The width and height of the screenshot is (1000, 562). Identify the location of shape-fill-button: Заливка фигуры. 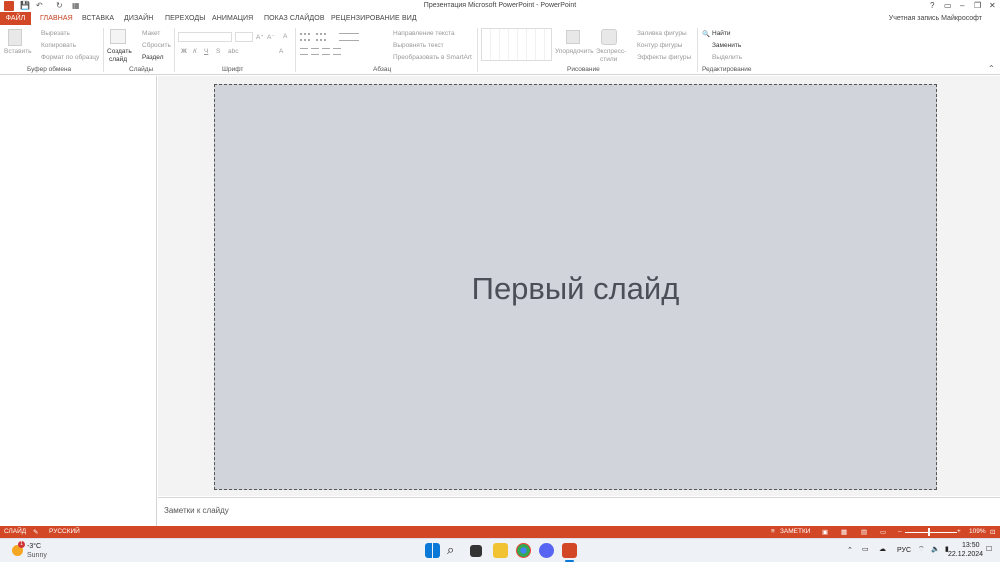
(662, 33).